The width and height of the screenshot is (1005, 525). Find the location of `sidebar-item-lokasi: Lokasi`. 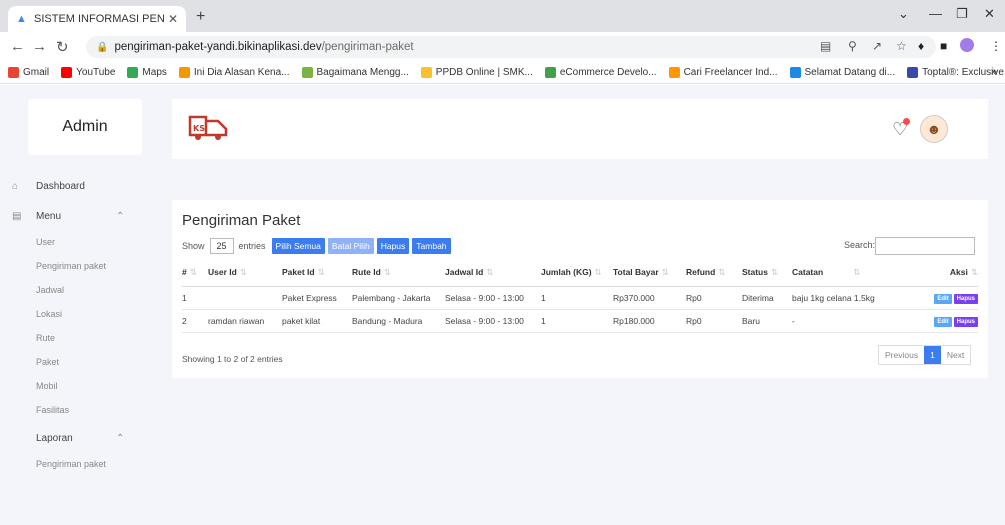

sidebar-item-lokasi: Lokasi is located at coordinates (49, 314).